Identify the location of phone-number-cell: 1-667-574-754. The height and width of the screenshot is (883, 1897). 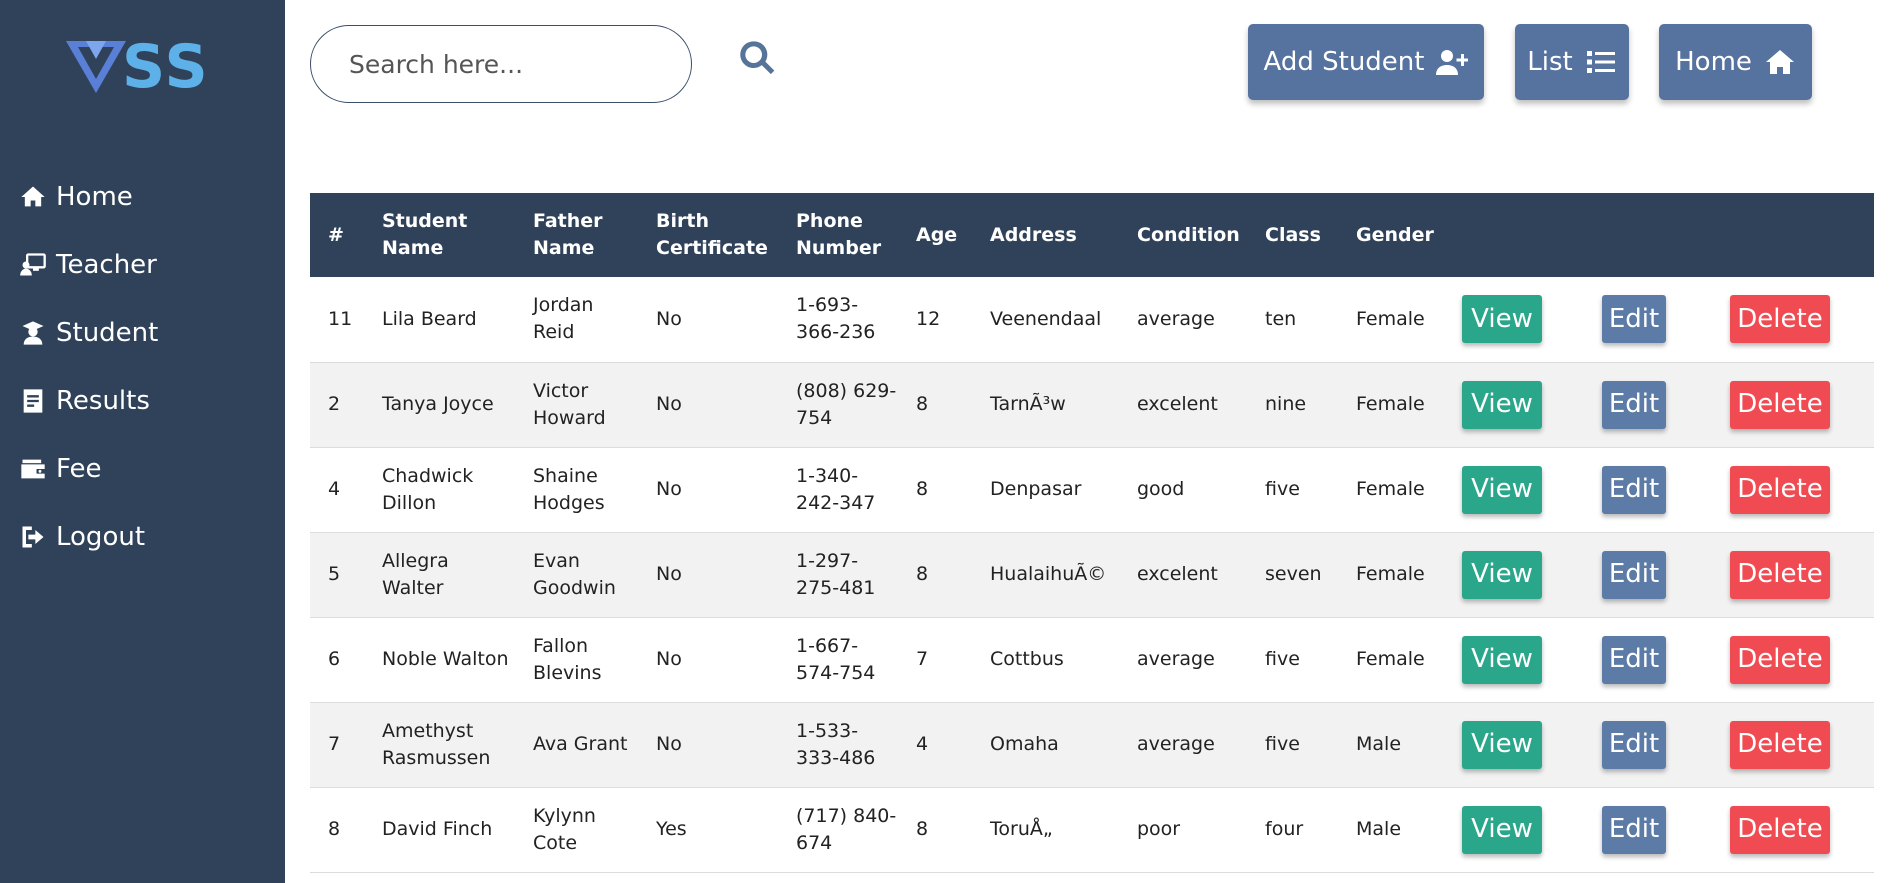
(836, 659).